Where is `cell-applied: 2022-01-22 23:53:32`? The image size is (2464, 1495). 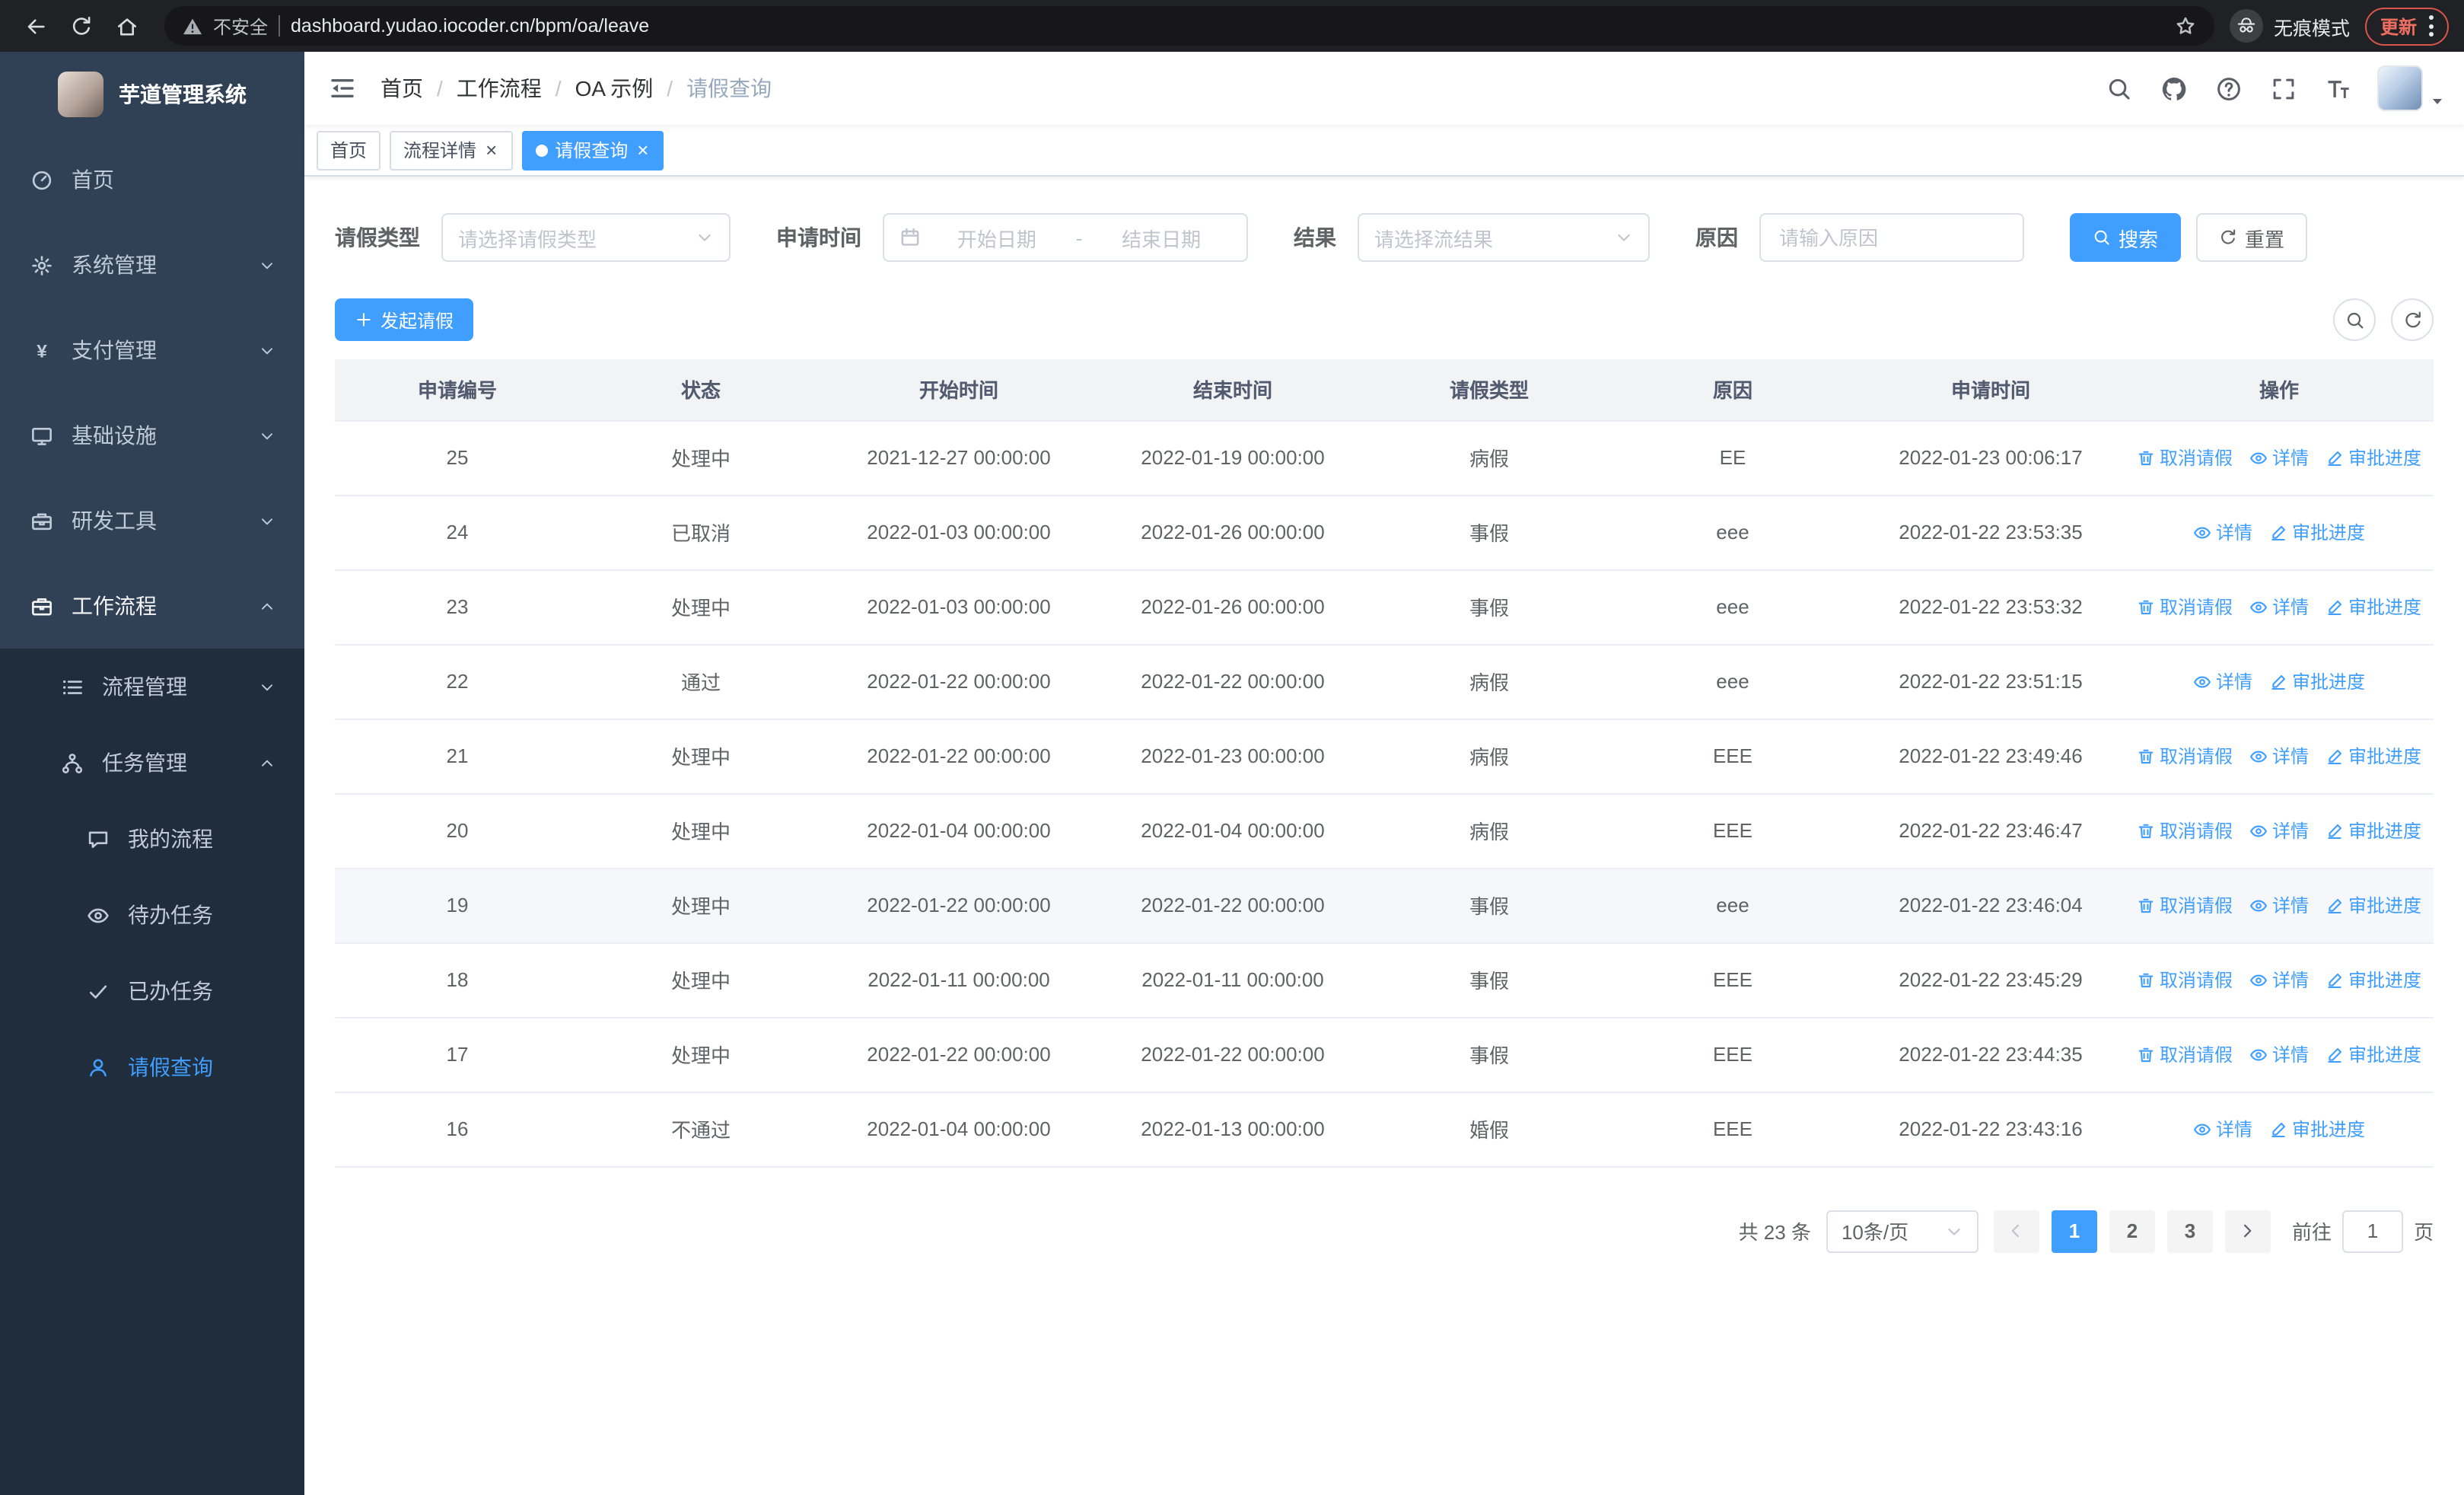 cell-applied: 2022-01-22 23:53:32 is located at coordinates (1991, 607).